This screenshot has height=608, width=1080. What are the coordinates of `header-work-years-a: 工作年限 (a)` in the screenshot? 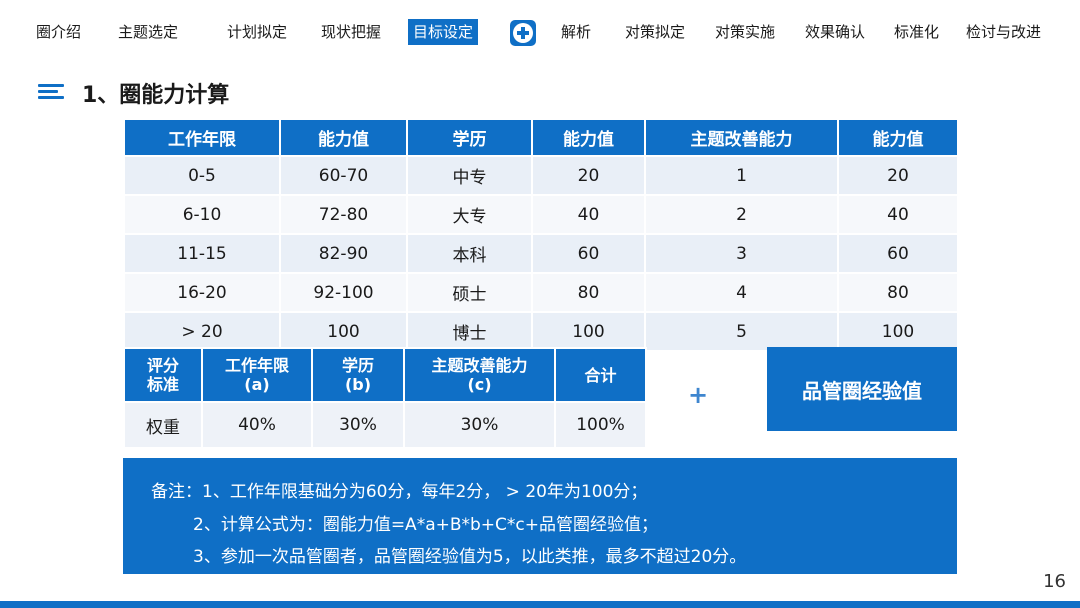 It's located at (257, 375).